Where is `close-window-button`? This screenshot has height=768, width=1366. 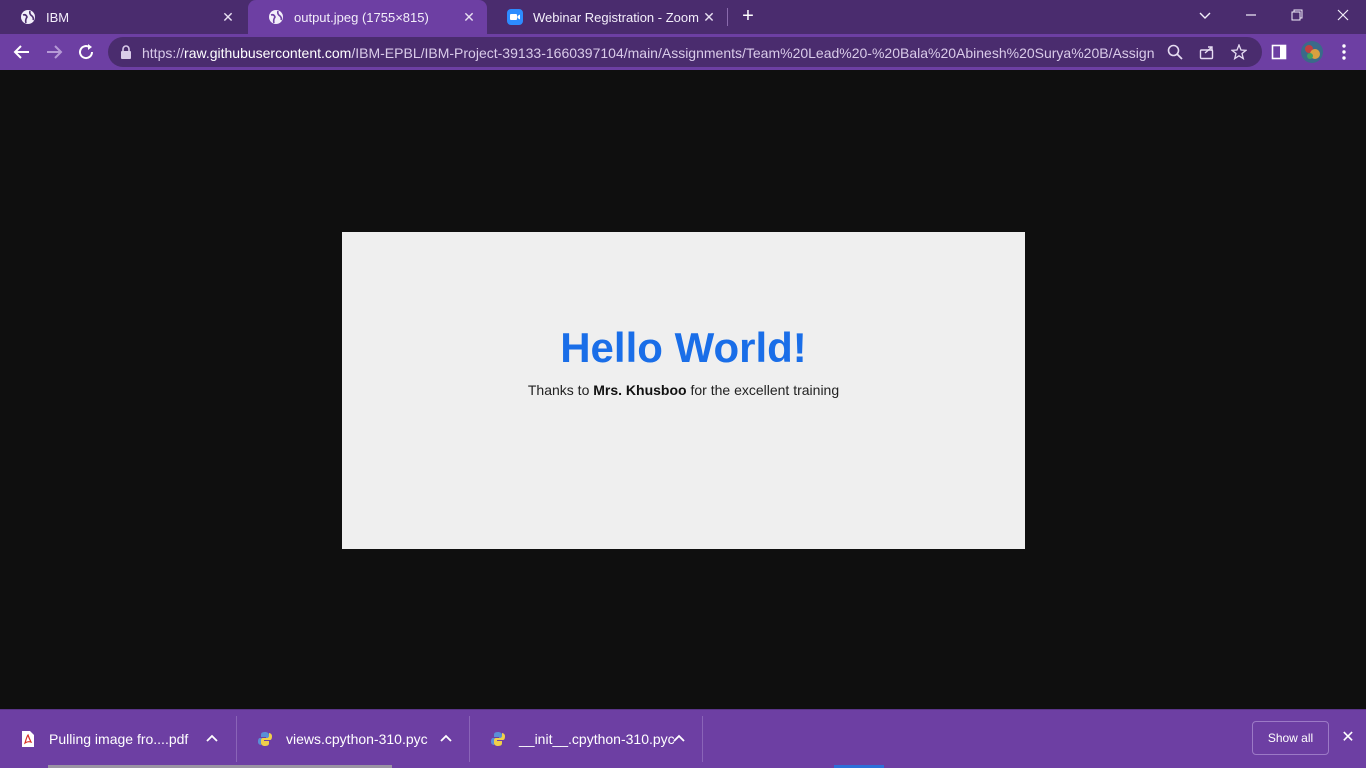
close-window-button is located at coordinates (1343, 15).